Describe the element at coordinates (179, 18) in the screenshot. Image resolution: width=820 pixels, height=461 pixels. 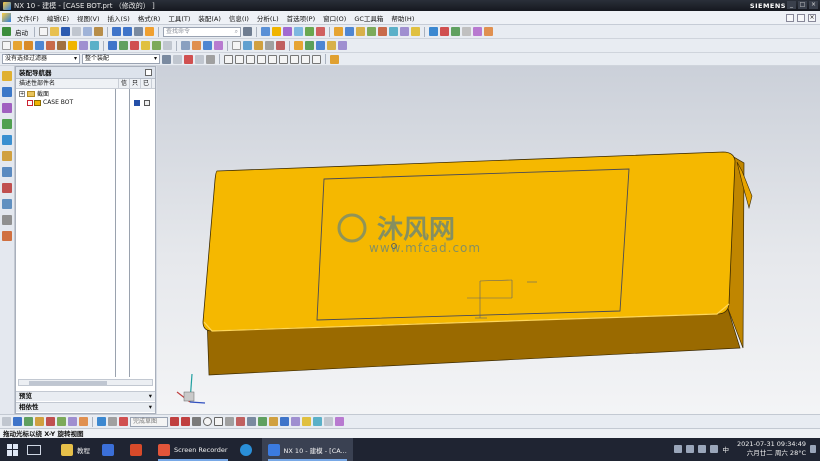
I see `menu-tools: 工具(T)` at that location.